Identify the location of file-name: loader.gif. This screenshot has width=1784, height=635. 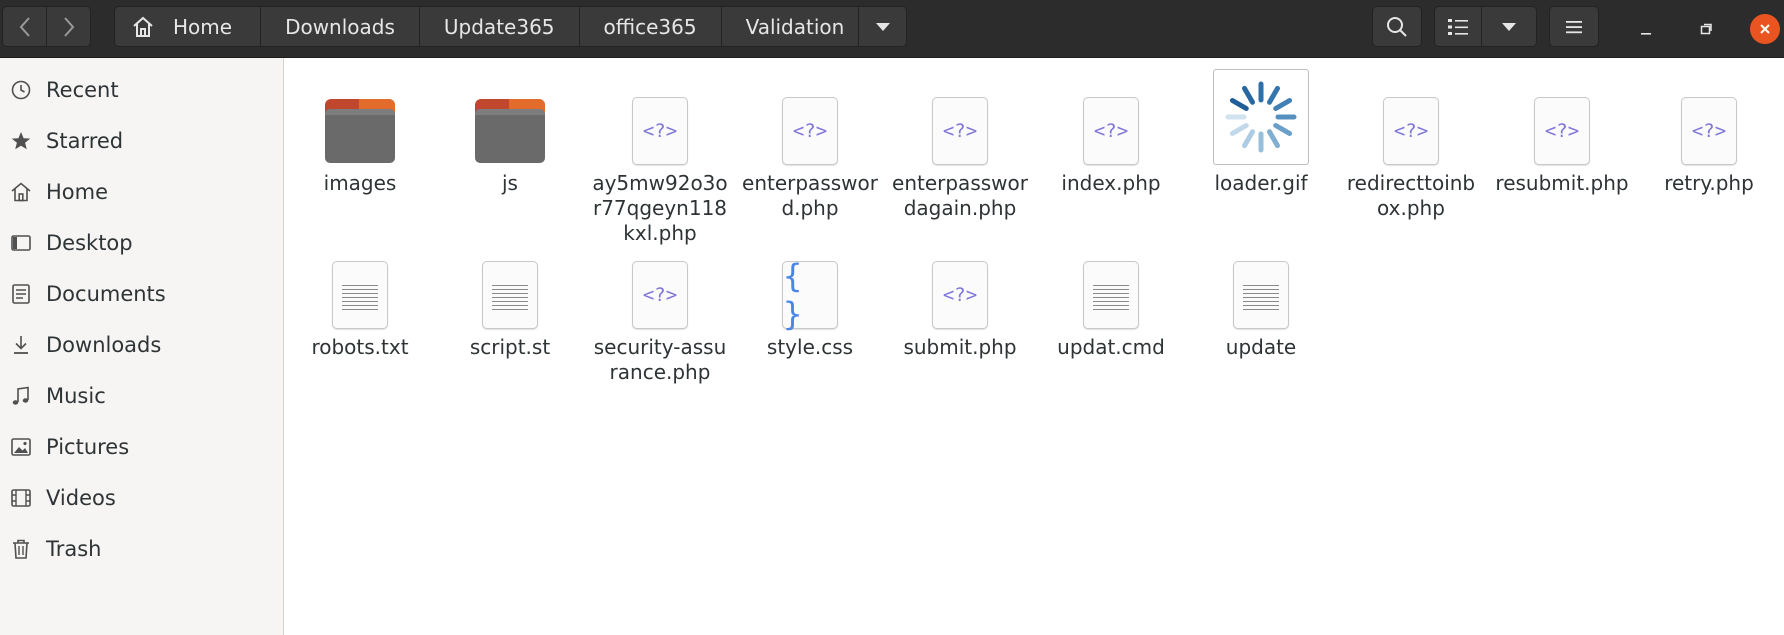
(1261, 183).